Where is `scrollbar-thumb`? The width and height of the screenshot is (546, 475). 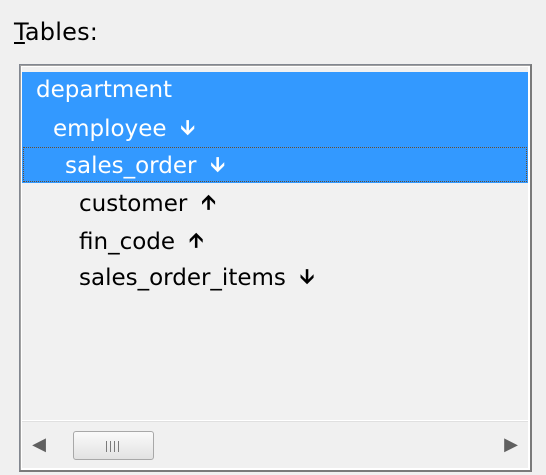
scrollbar-thumb is located at coordinates (113, 445).